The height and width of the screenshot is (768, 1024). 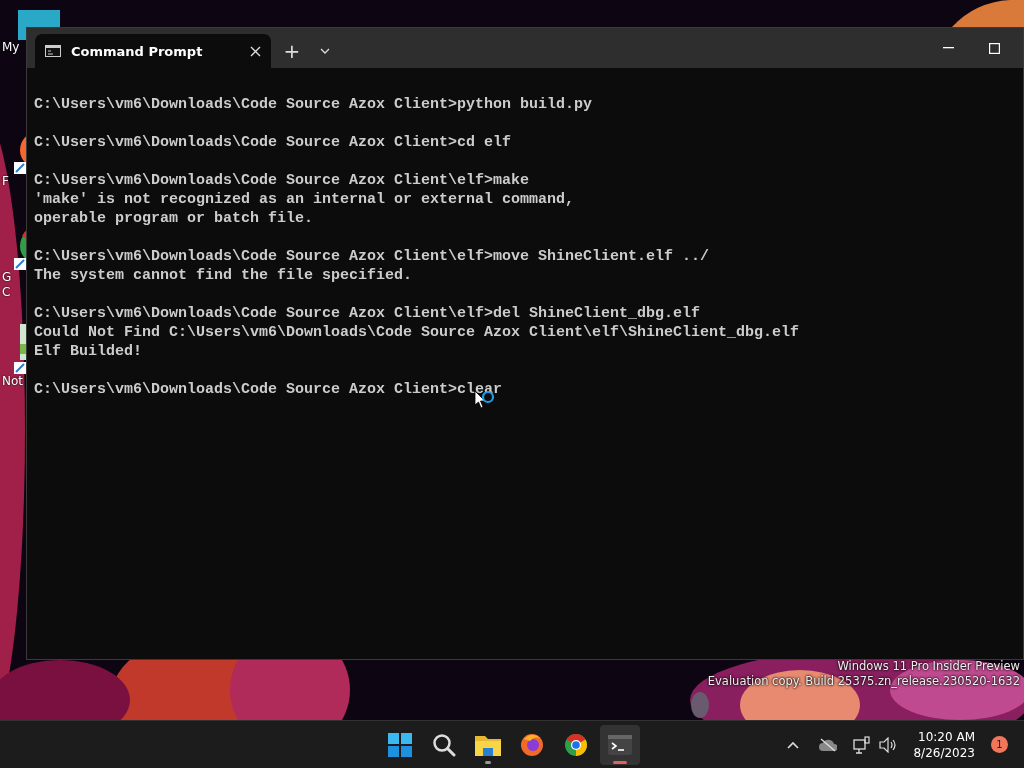 What do you see at coordinates (532, 745) in the screenshot?
I see `firefox-icon` at bounding box center [532, 745].